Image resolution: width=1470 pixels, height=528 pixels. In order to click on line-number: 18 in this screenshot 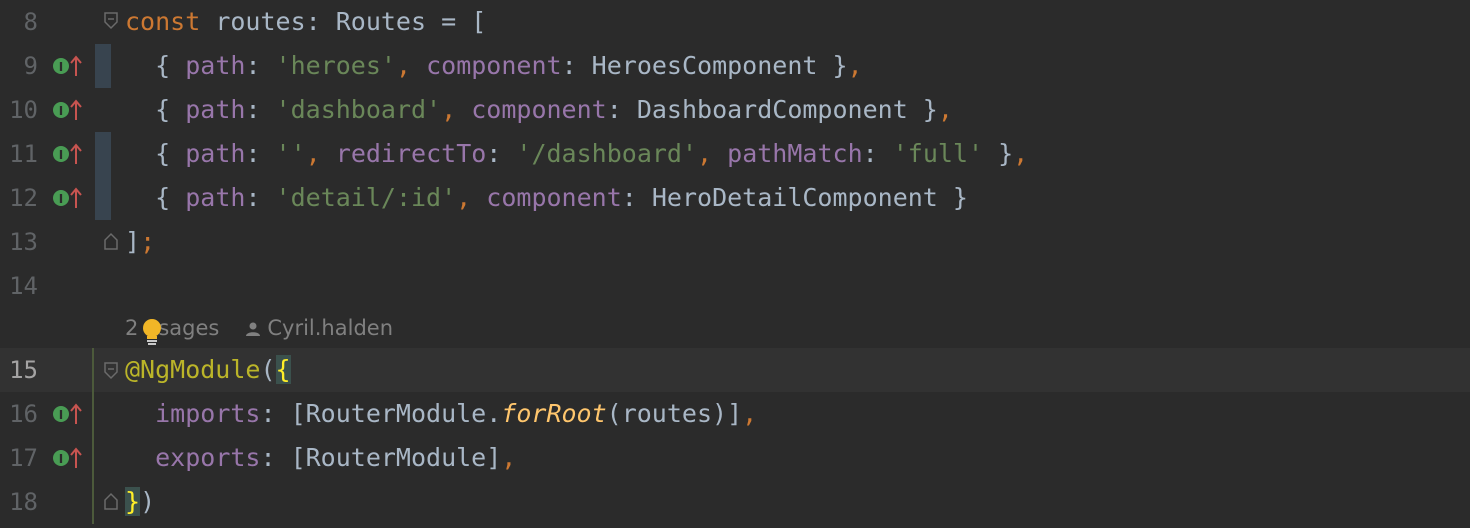, I will do `click(23, 502)`.